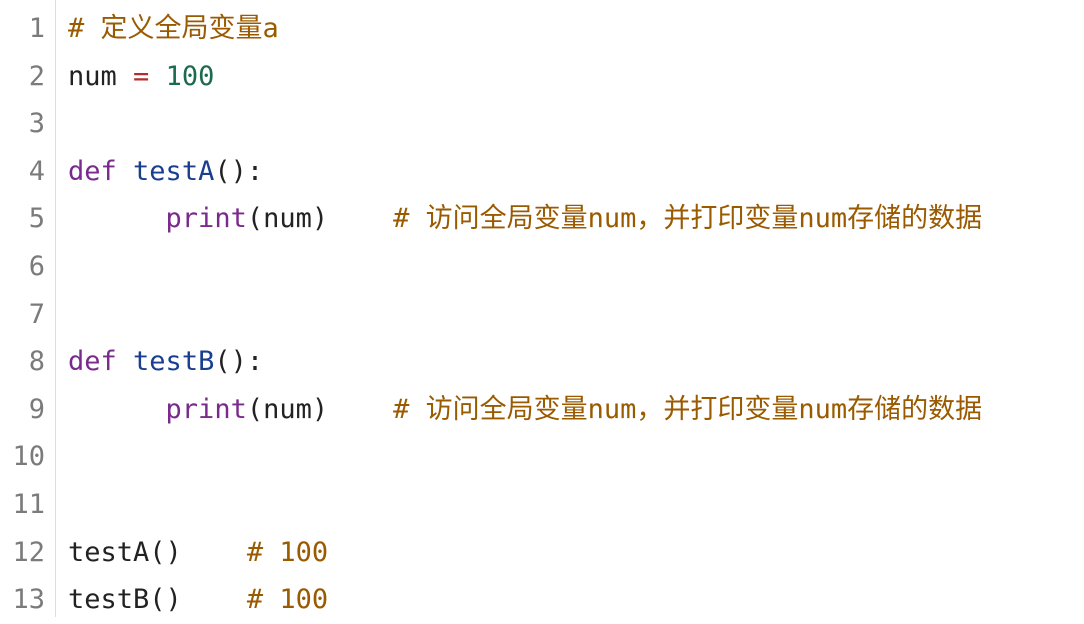 The width and height of the screenshot is (1084, 624). Describe the element at coordinates (28, 552) in the screenshot. I see `line-number: 12` at that location.